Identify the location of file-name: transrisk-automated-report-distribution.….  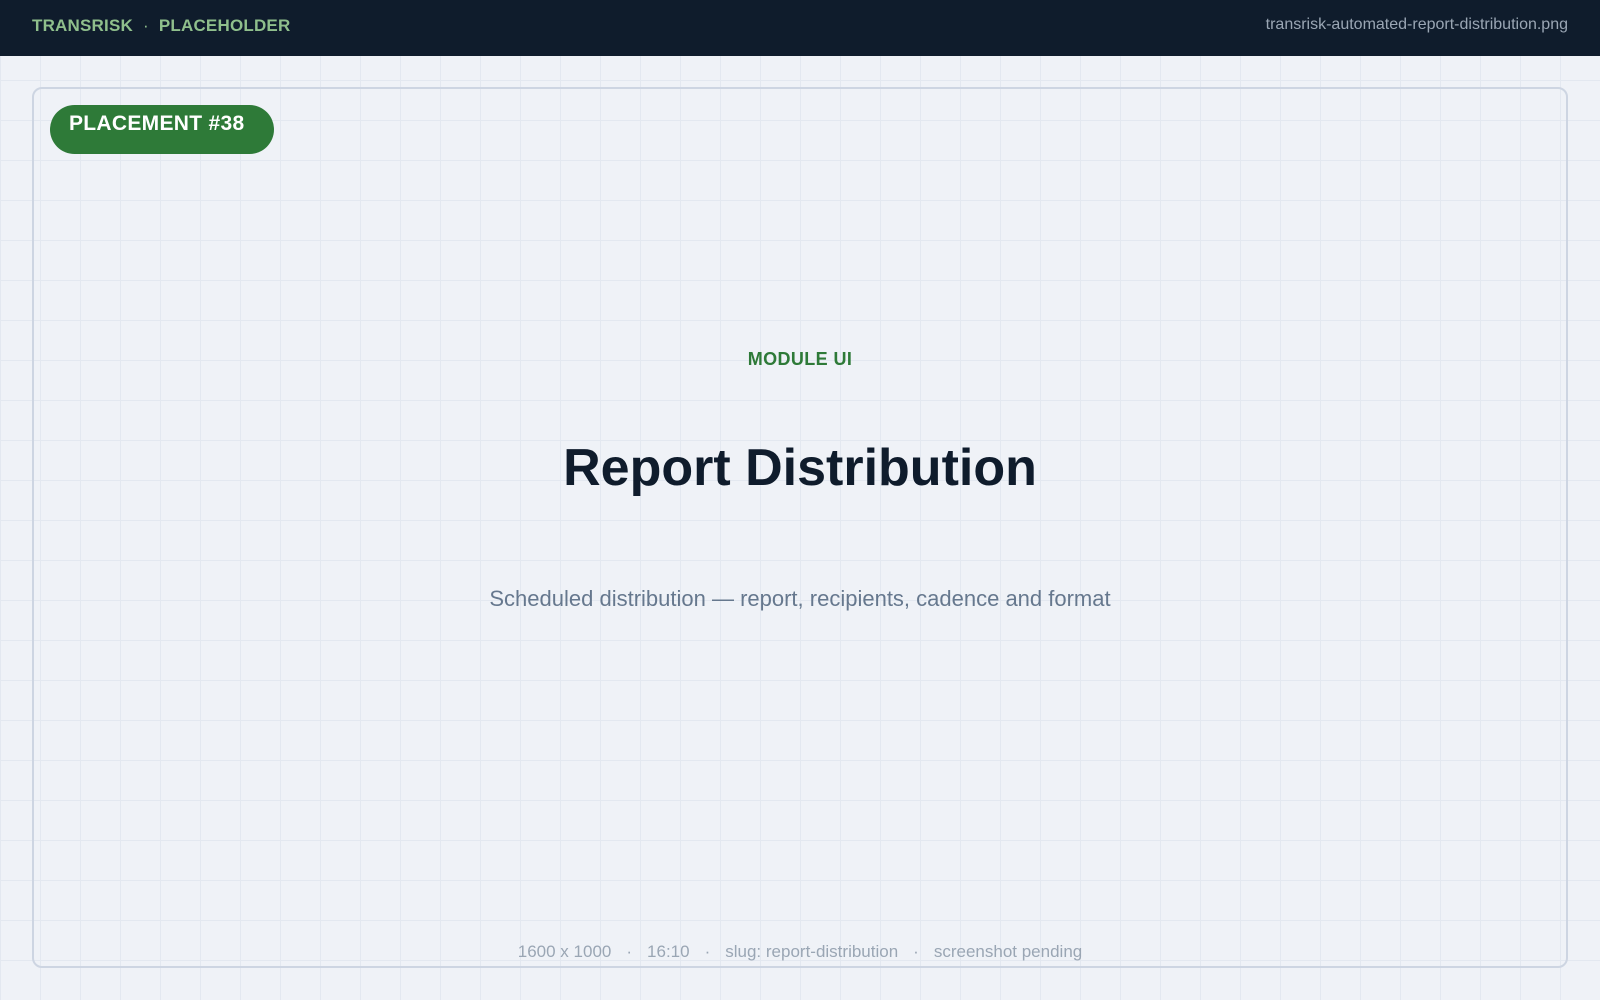
(1416, 24).